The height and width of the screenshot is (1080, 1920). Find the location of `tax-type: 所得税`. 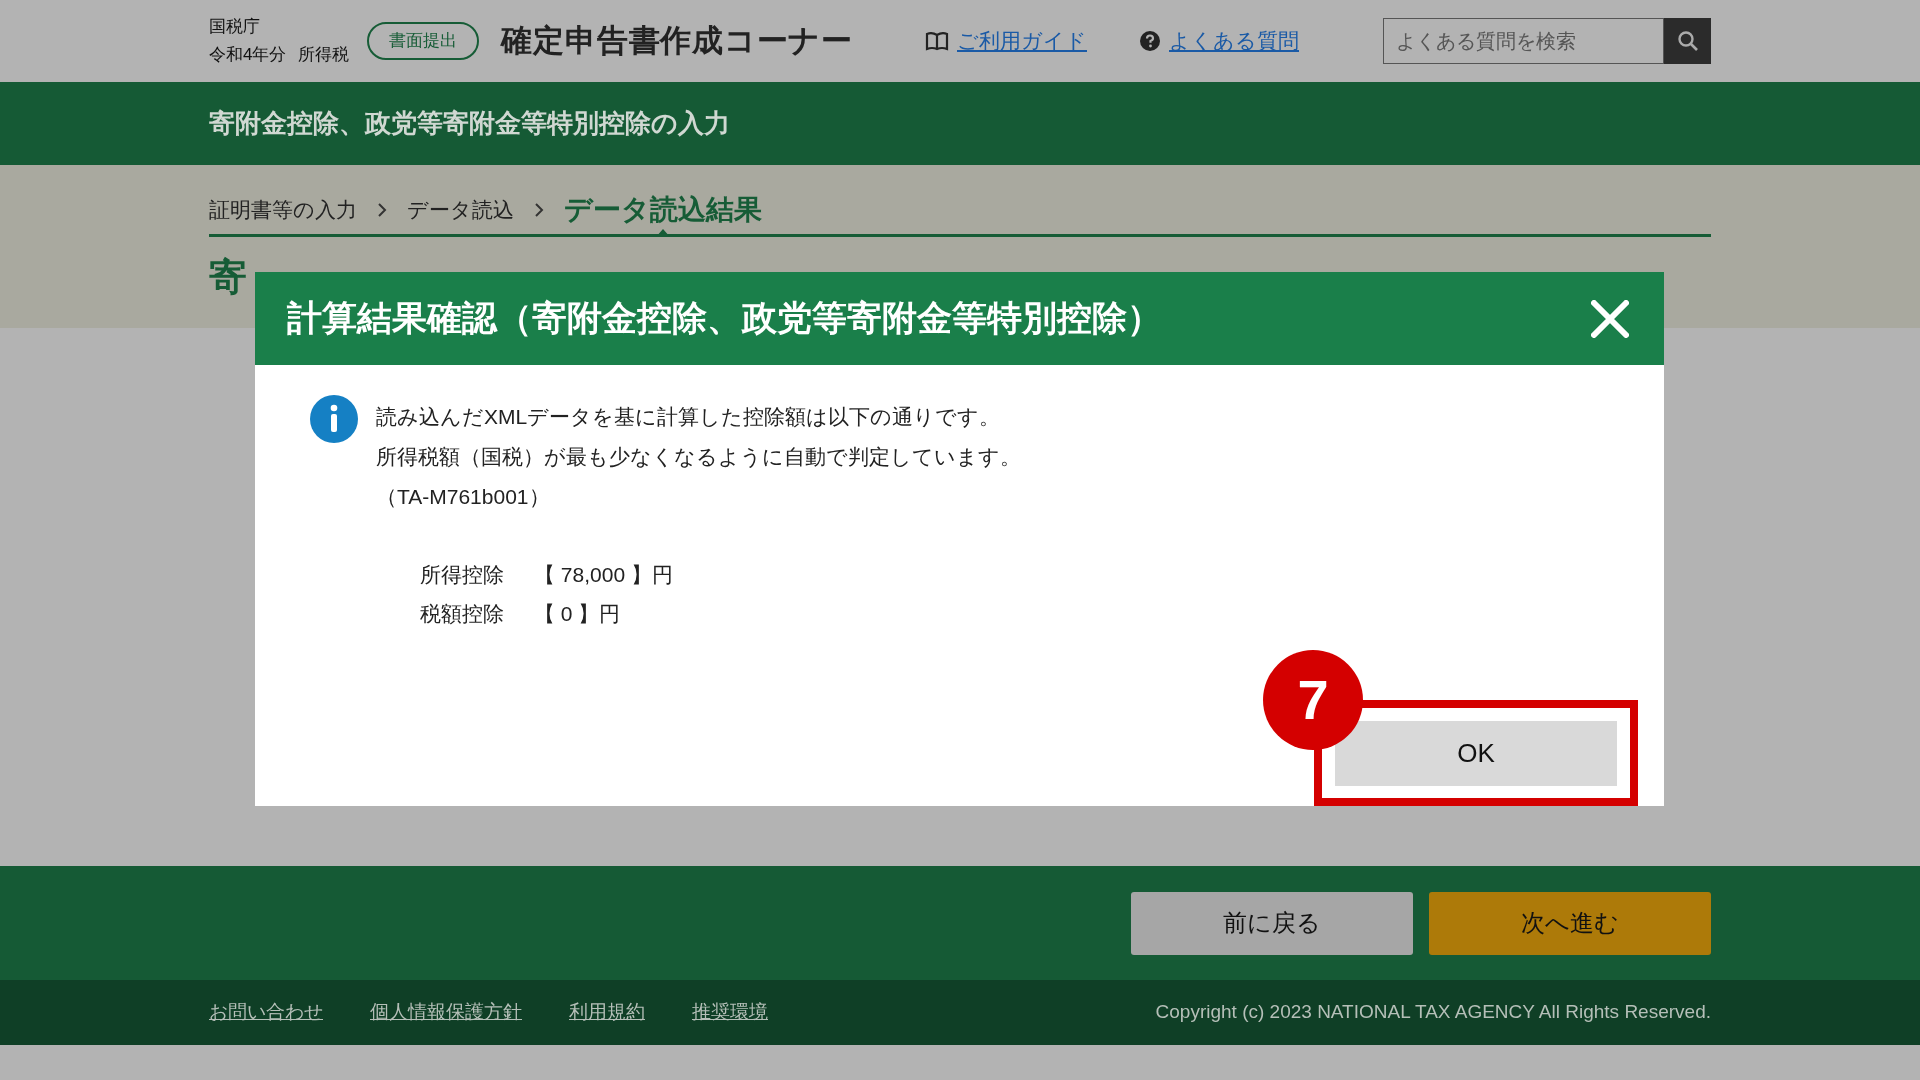

tax-type: 所得税 is located at coordinates (324, 55).